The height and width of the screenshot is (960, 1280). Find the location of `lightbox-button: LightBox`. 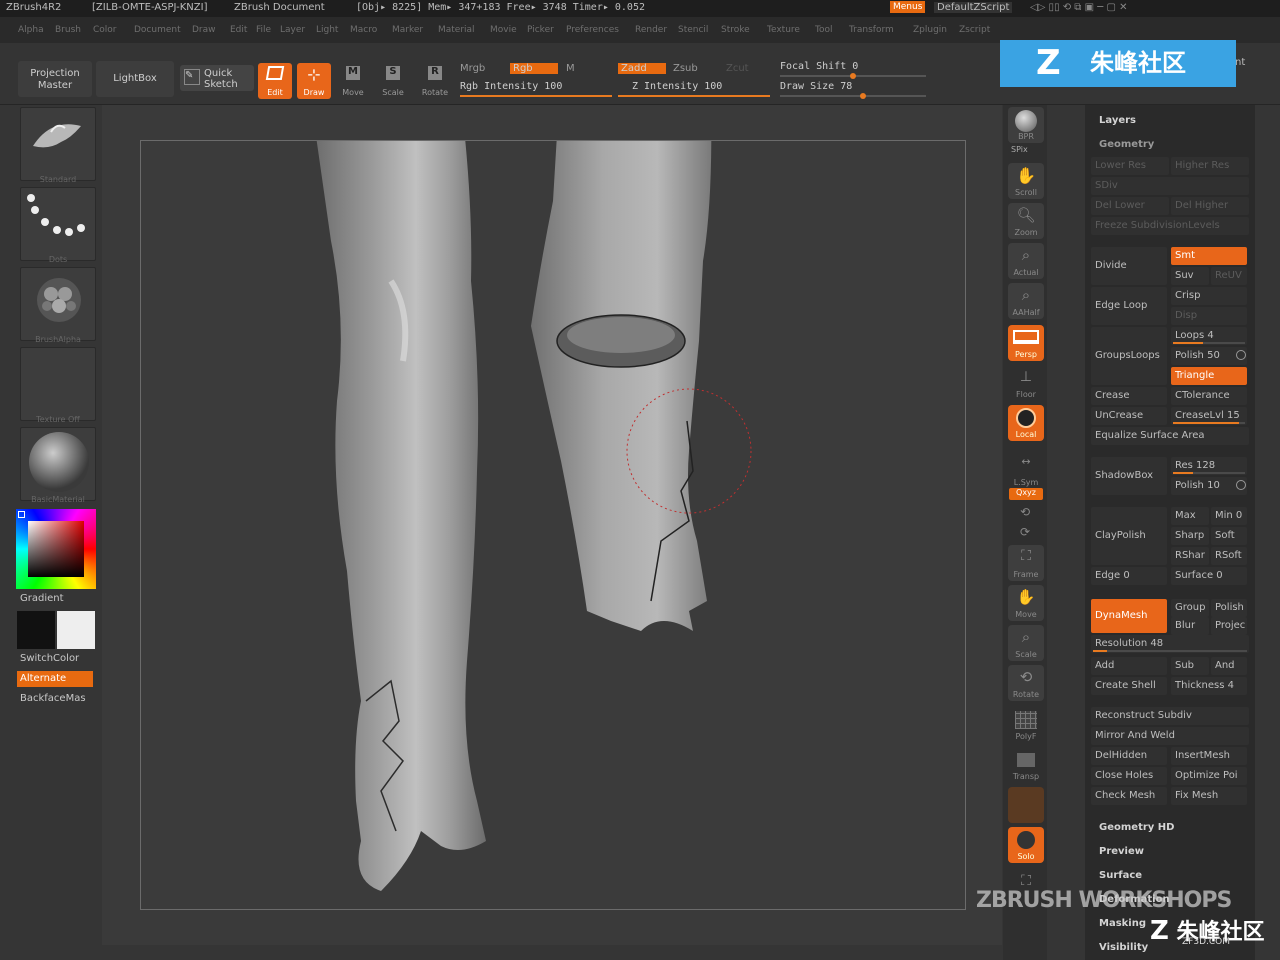

lightbox-button: LightBox is located at coordinates (135, 79).